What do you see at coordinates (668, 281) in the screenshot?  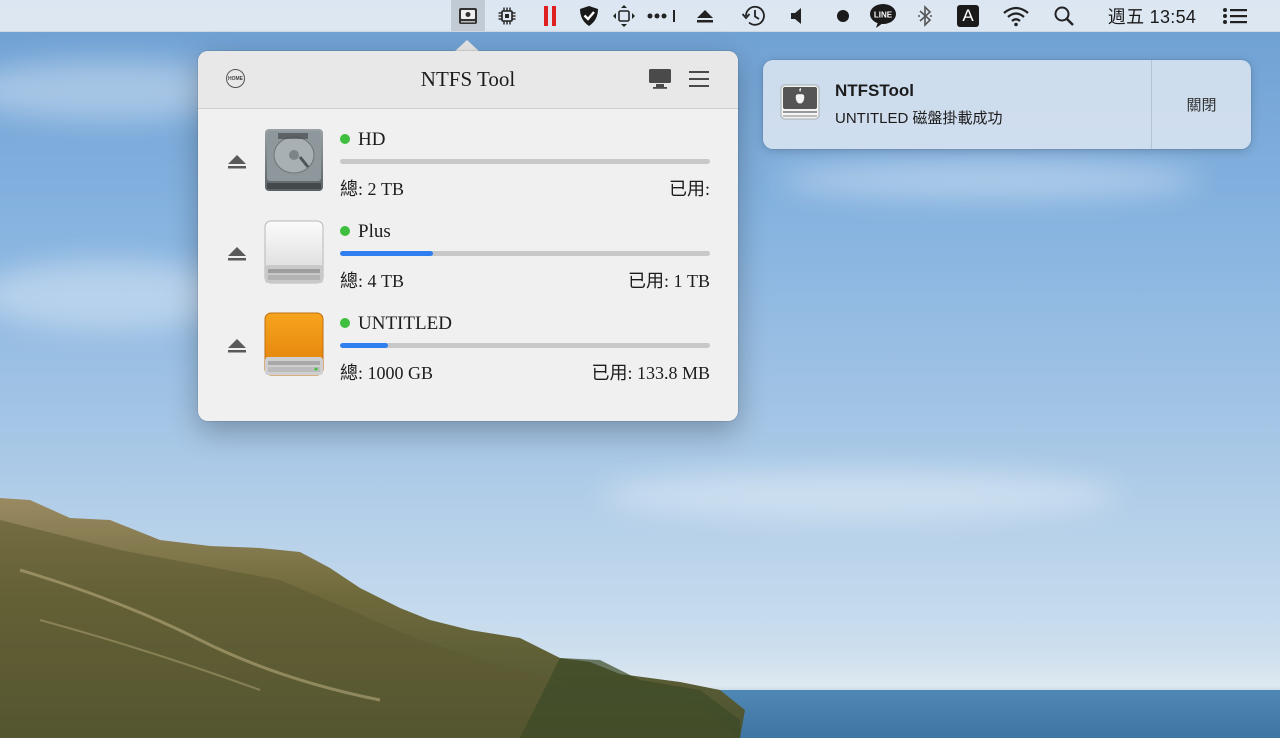 I see `drive-used: 已用: 1 TB` at bounding box center [668, 281].